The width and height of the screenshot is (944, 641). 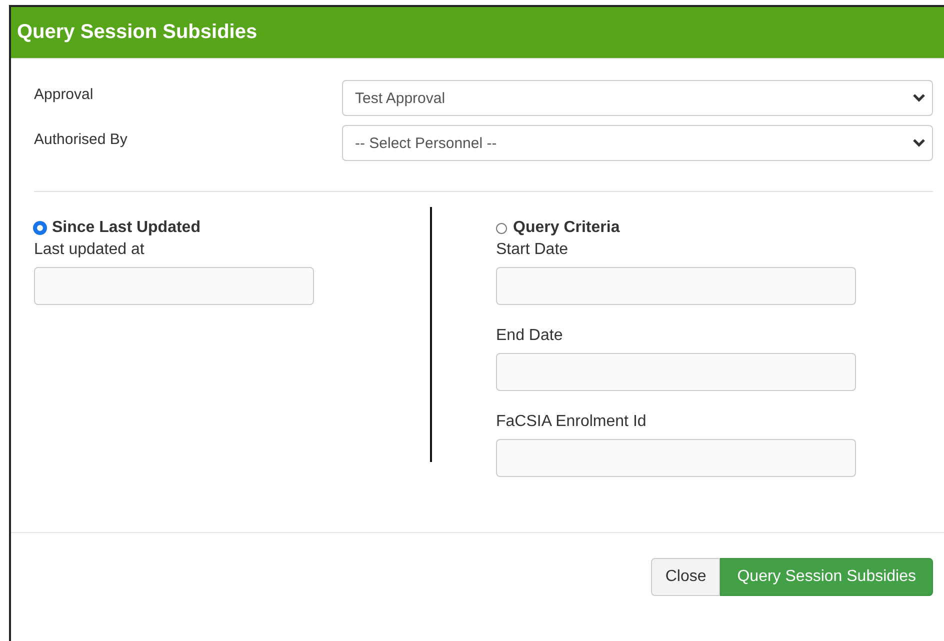 What do you see at coordinates (566, 228) in the screenshot?
I see `radio-label: Query Criteria` at bounding box center [566, 228].